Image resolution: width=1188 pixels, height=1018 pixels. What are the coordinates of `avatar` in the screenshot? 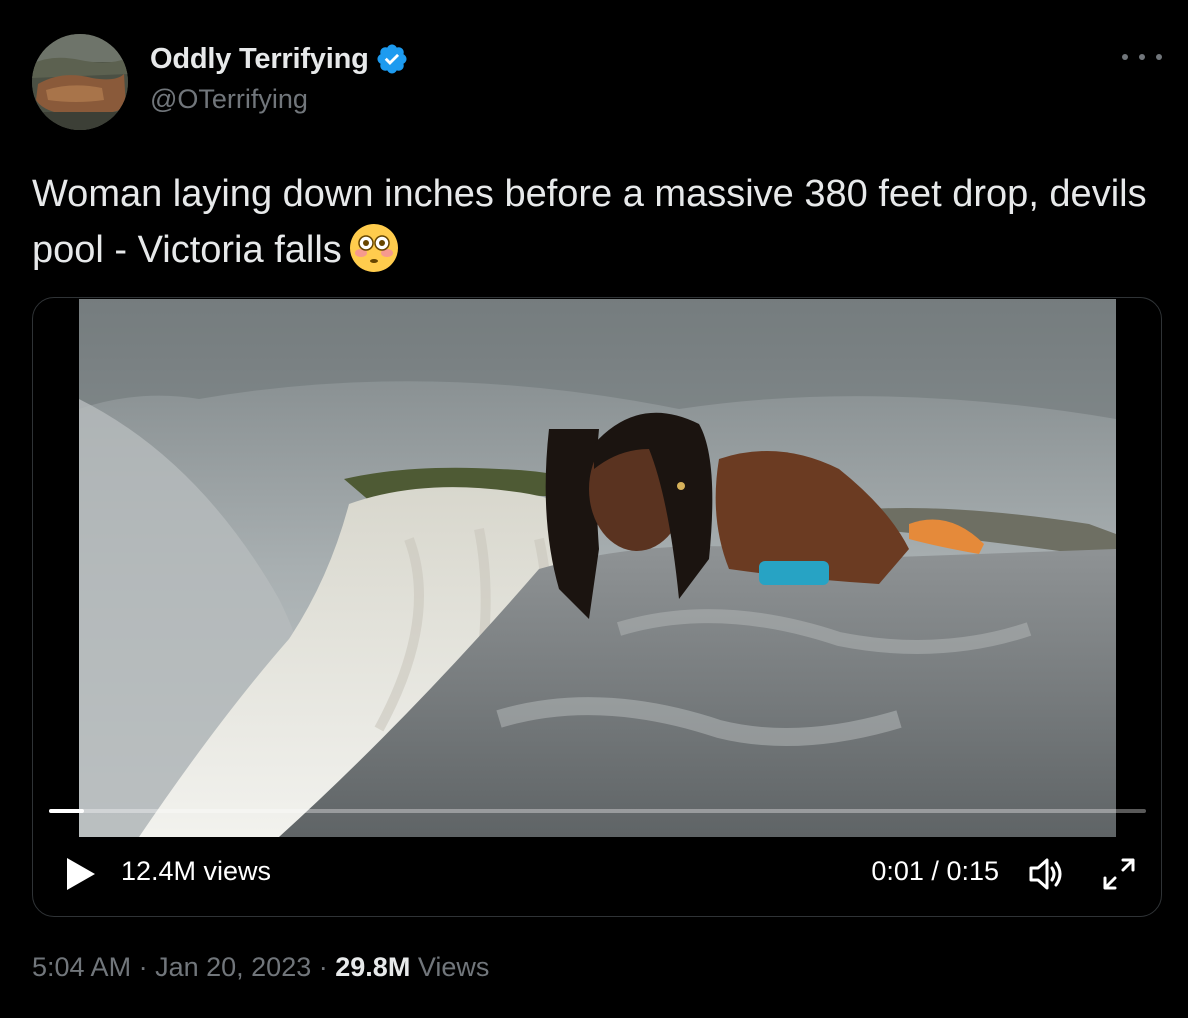 It's located at (80, 82).